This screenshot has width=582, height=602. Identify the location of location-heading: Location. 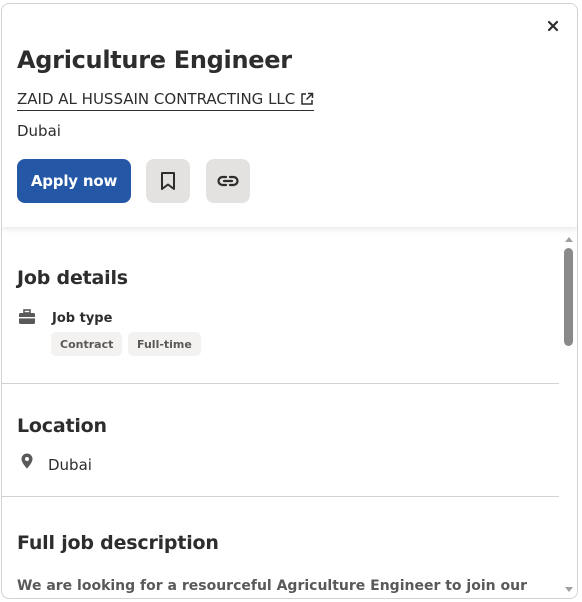
(62, 426).